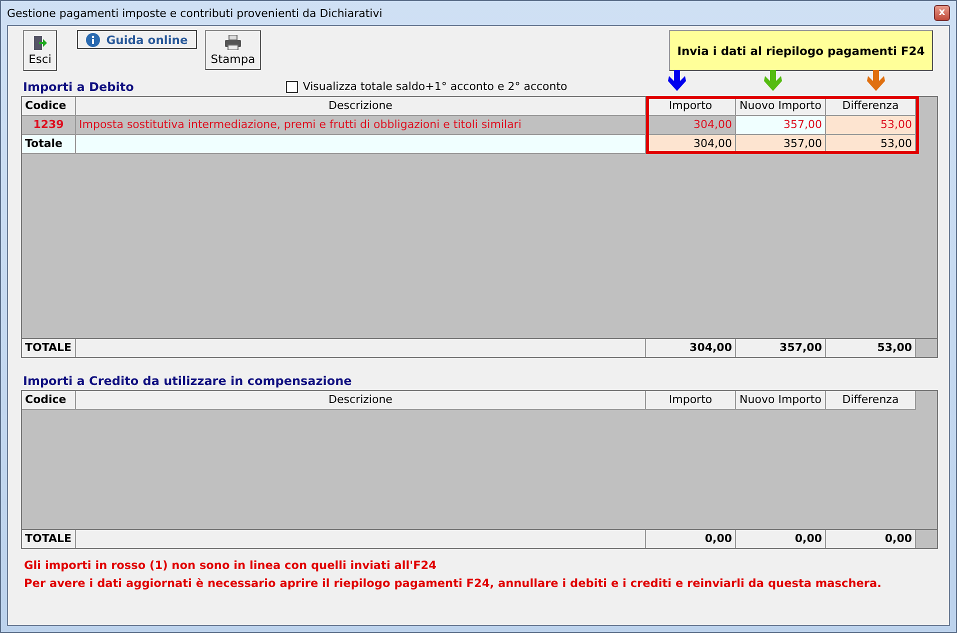 This screenshot has width=957, height=633. What do you see at coordinates (781, 125) in the screenshot?
I see `new-amount-cell: 357,00` at bounding box center [781, 125].